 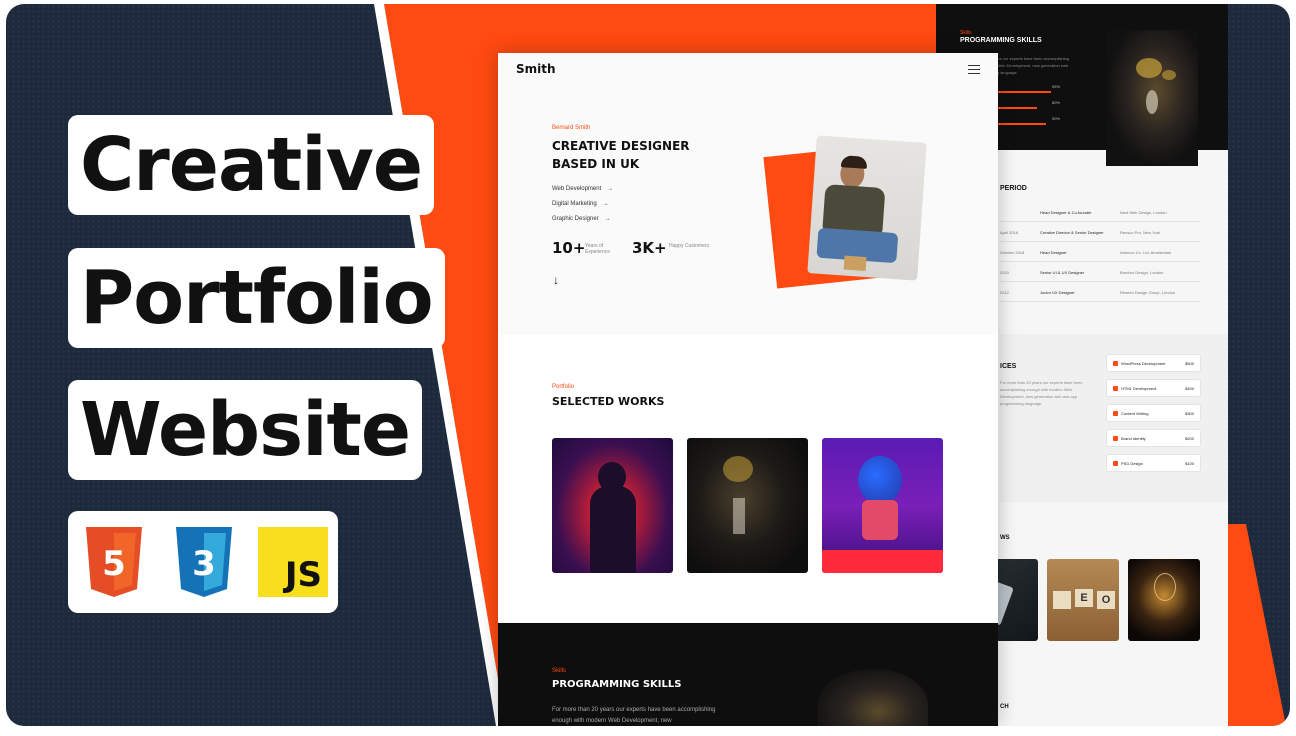 I want to click on tech-logos: 5 3 JS, so click(x=203, y=562).